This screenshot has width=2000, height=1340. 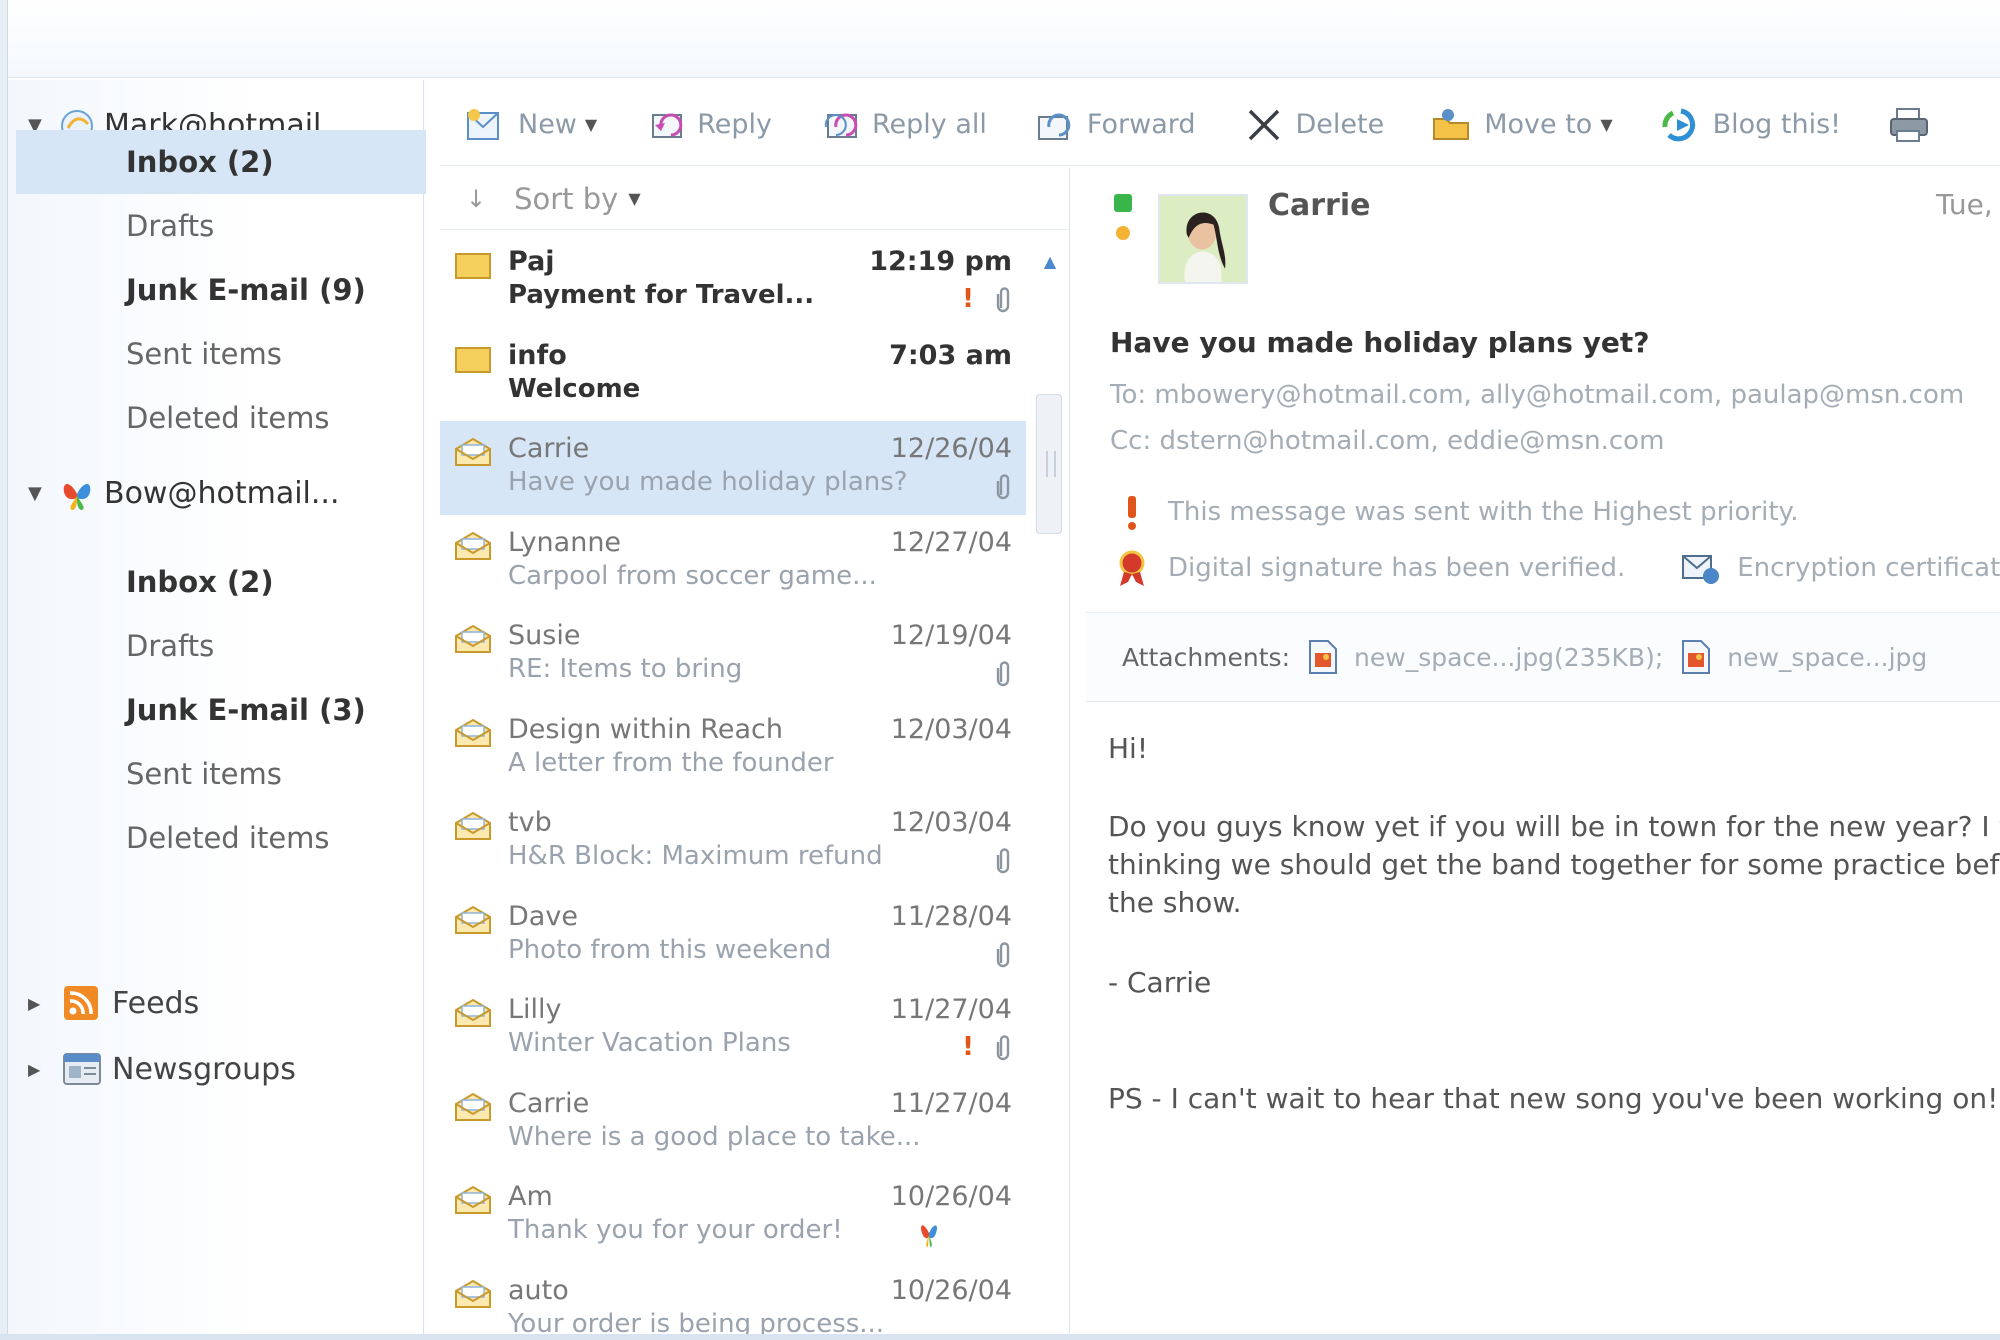 I want to click on delete-button: Delete, so click(x=1313, y=125).